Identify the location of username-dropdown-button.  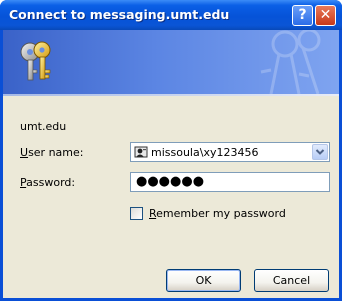
(320, 152).